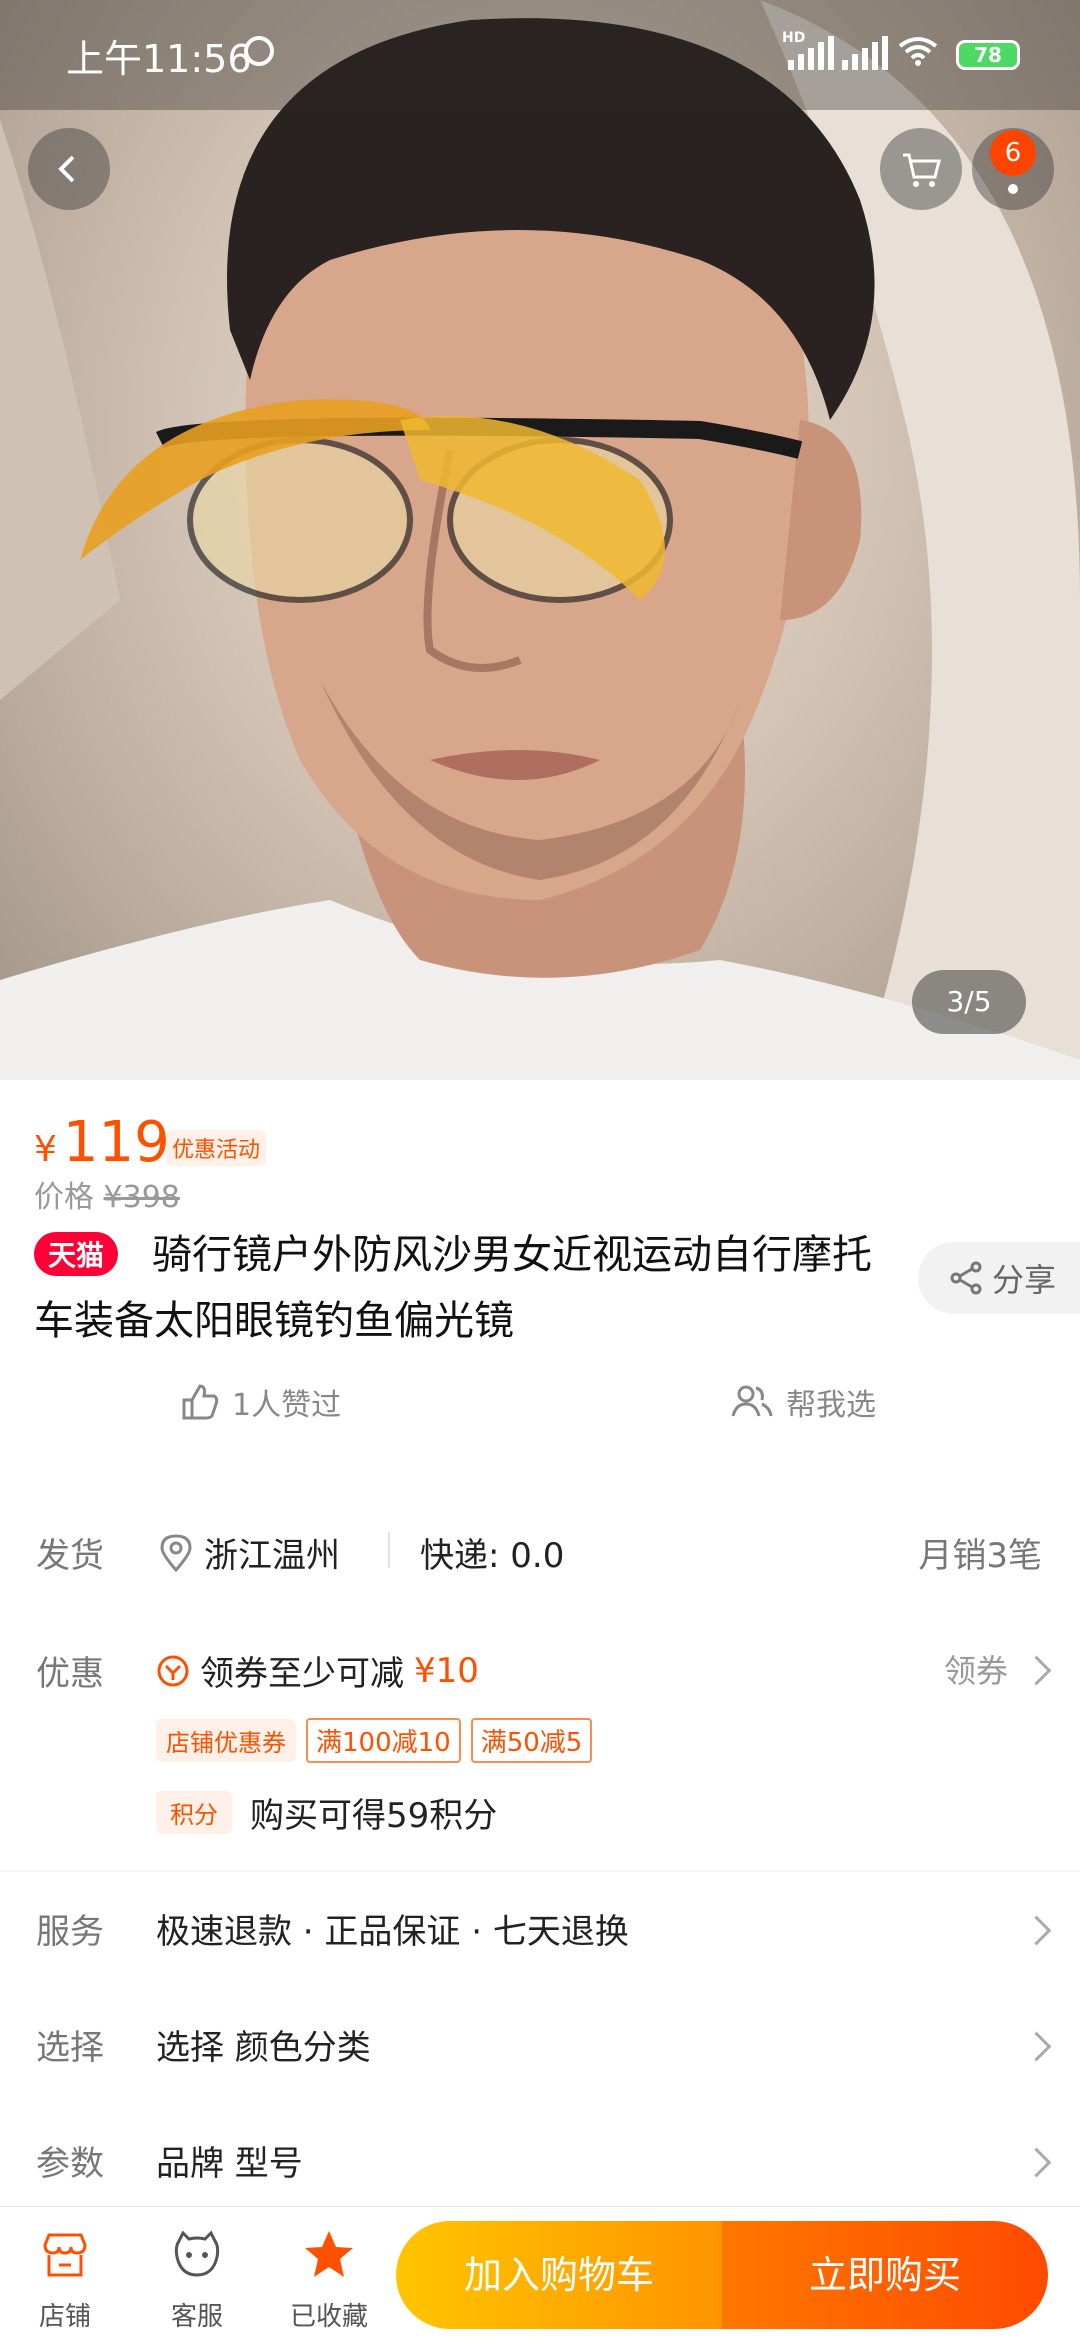  I want to click on params-row: 参数 品牌 型号, so click(540, 2159).